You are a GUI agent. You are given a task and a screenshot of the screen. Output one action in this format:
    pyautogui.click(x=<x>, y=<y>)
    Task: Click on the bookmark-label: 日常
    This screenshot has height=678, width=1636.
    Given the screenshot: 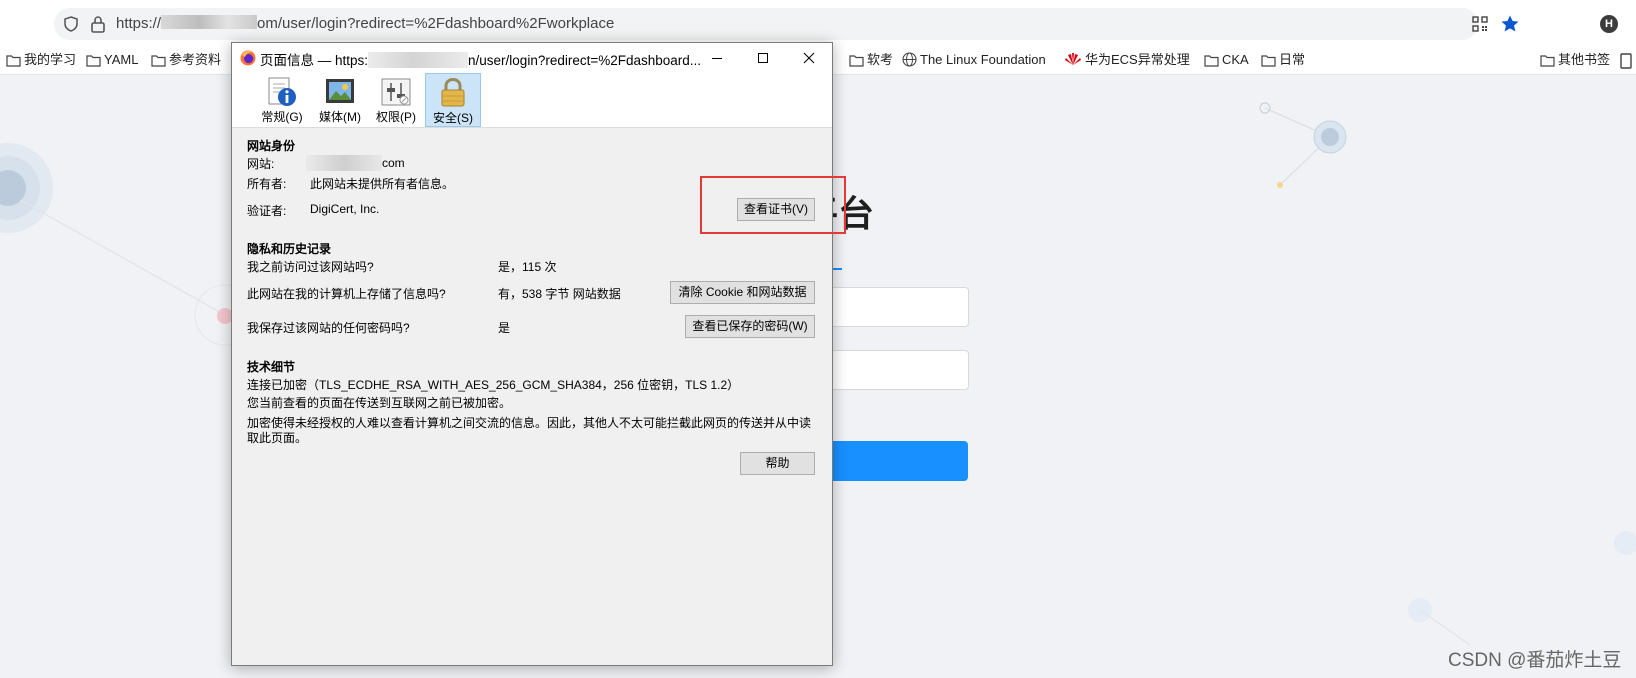 What is the action you would take?
    pyautogui.click(x=1292, y=59)
    